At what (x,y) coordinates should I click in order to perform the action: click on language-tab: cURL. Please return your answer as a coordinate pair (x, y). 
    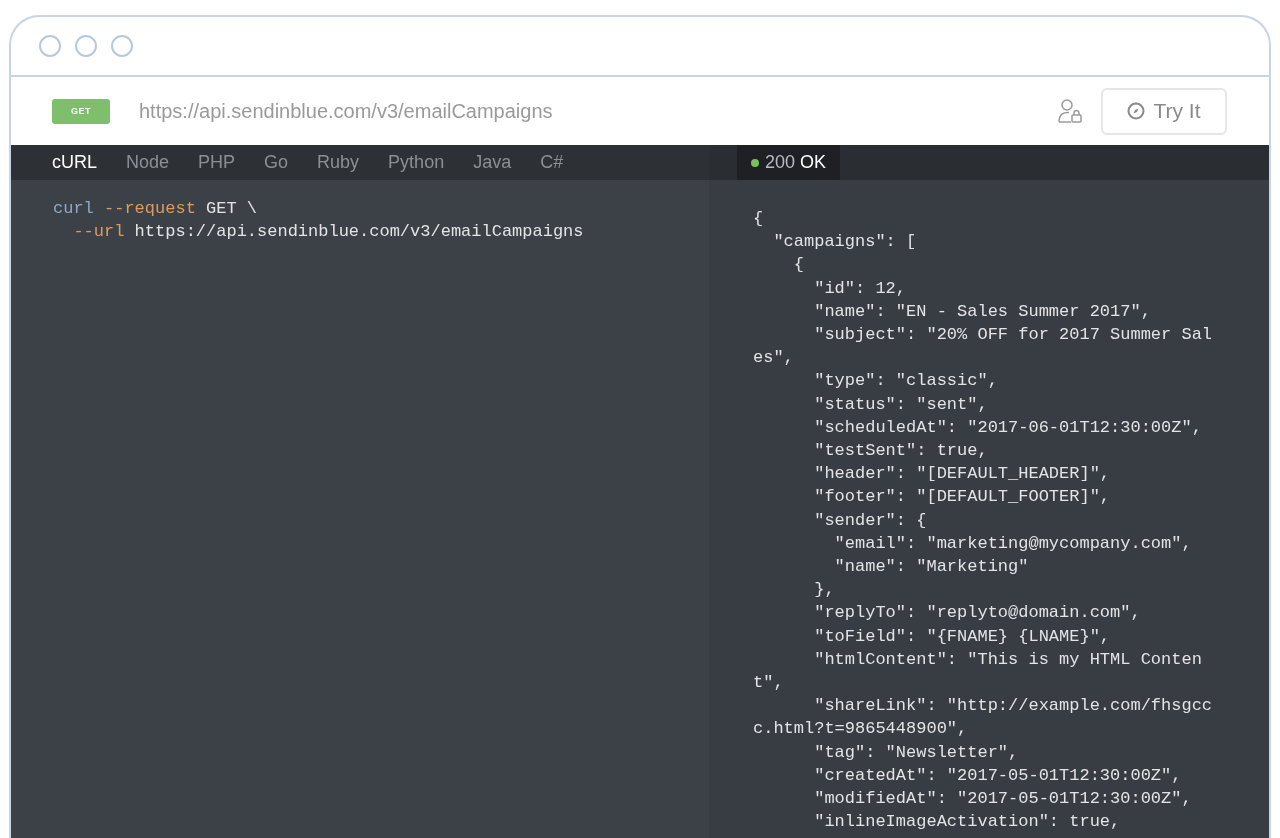
    Looking at the image, I should click on (74, 162).